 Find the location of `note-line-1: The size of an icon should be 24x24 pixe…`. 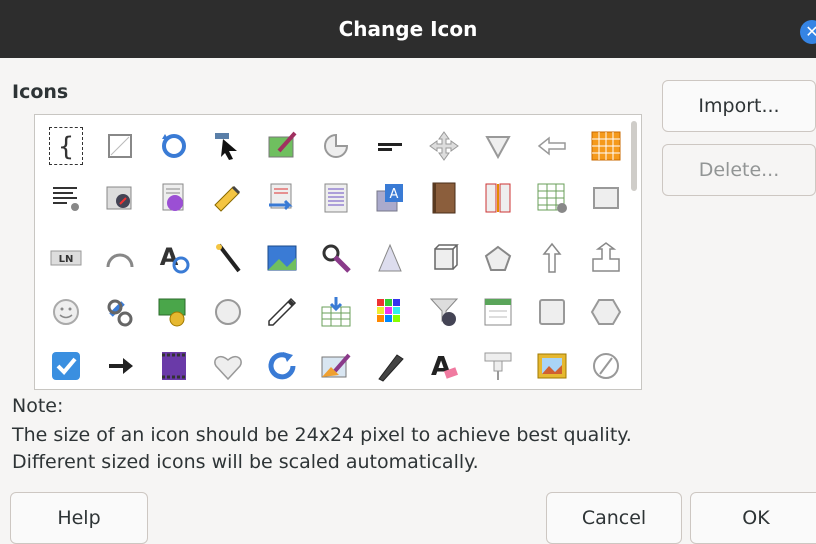

note-line-1: The size of an icon should be 24x24 pixe… is located at coordinates (322, 435).